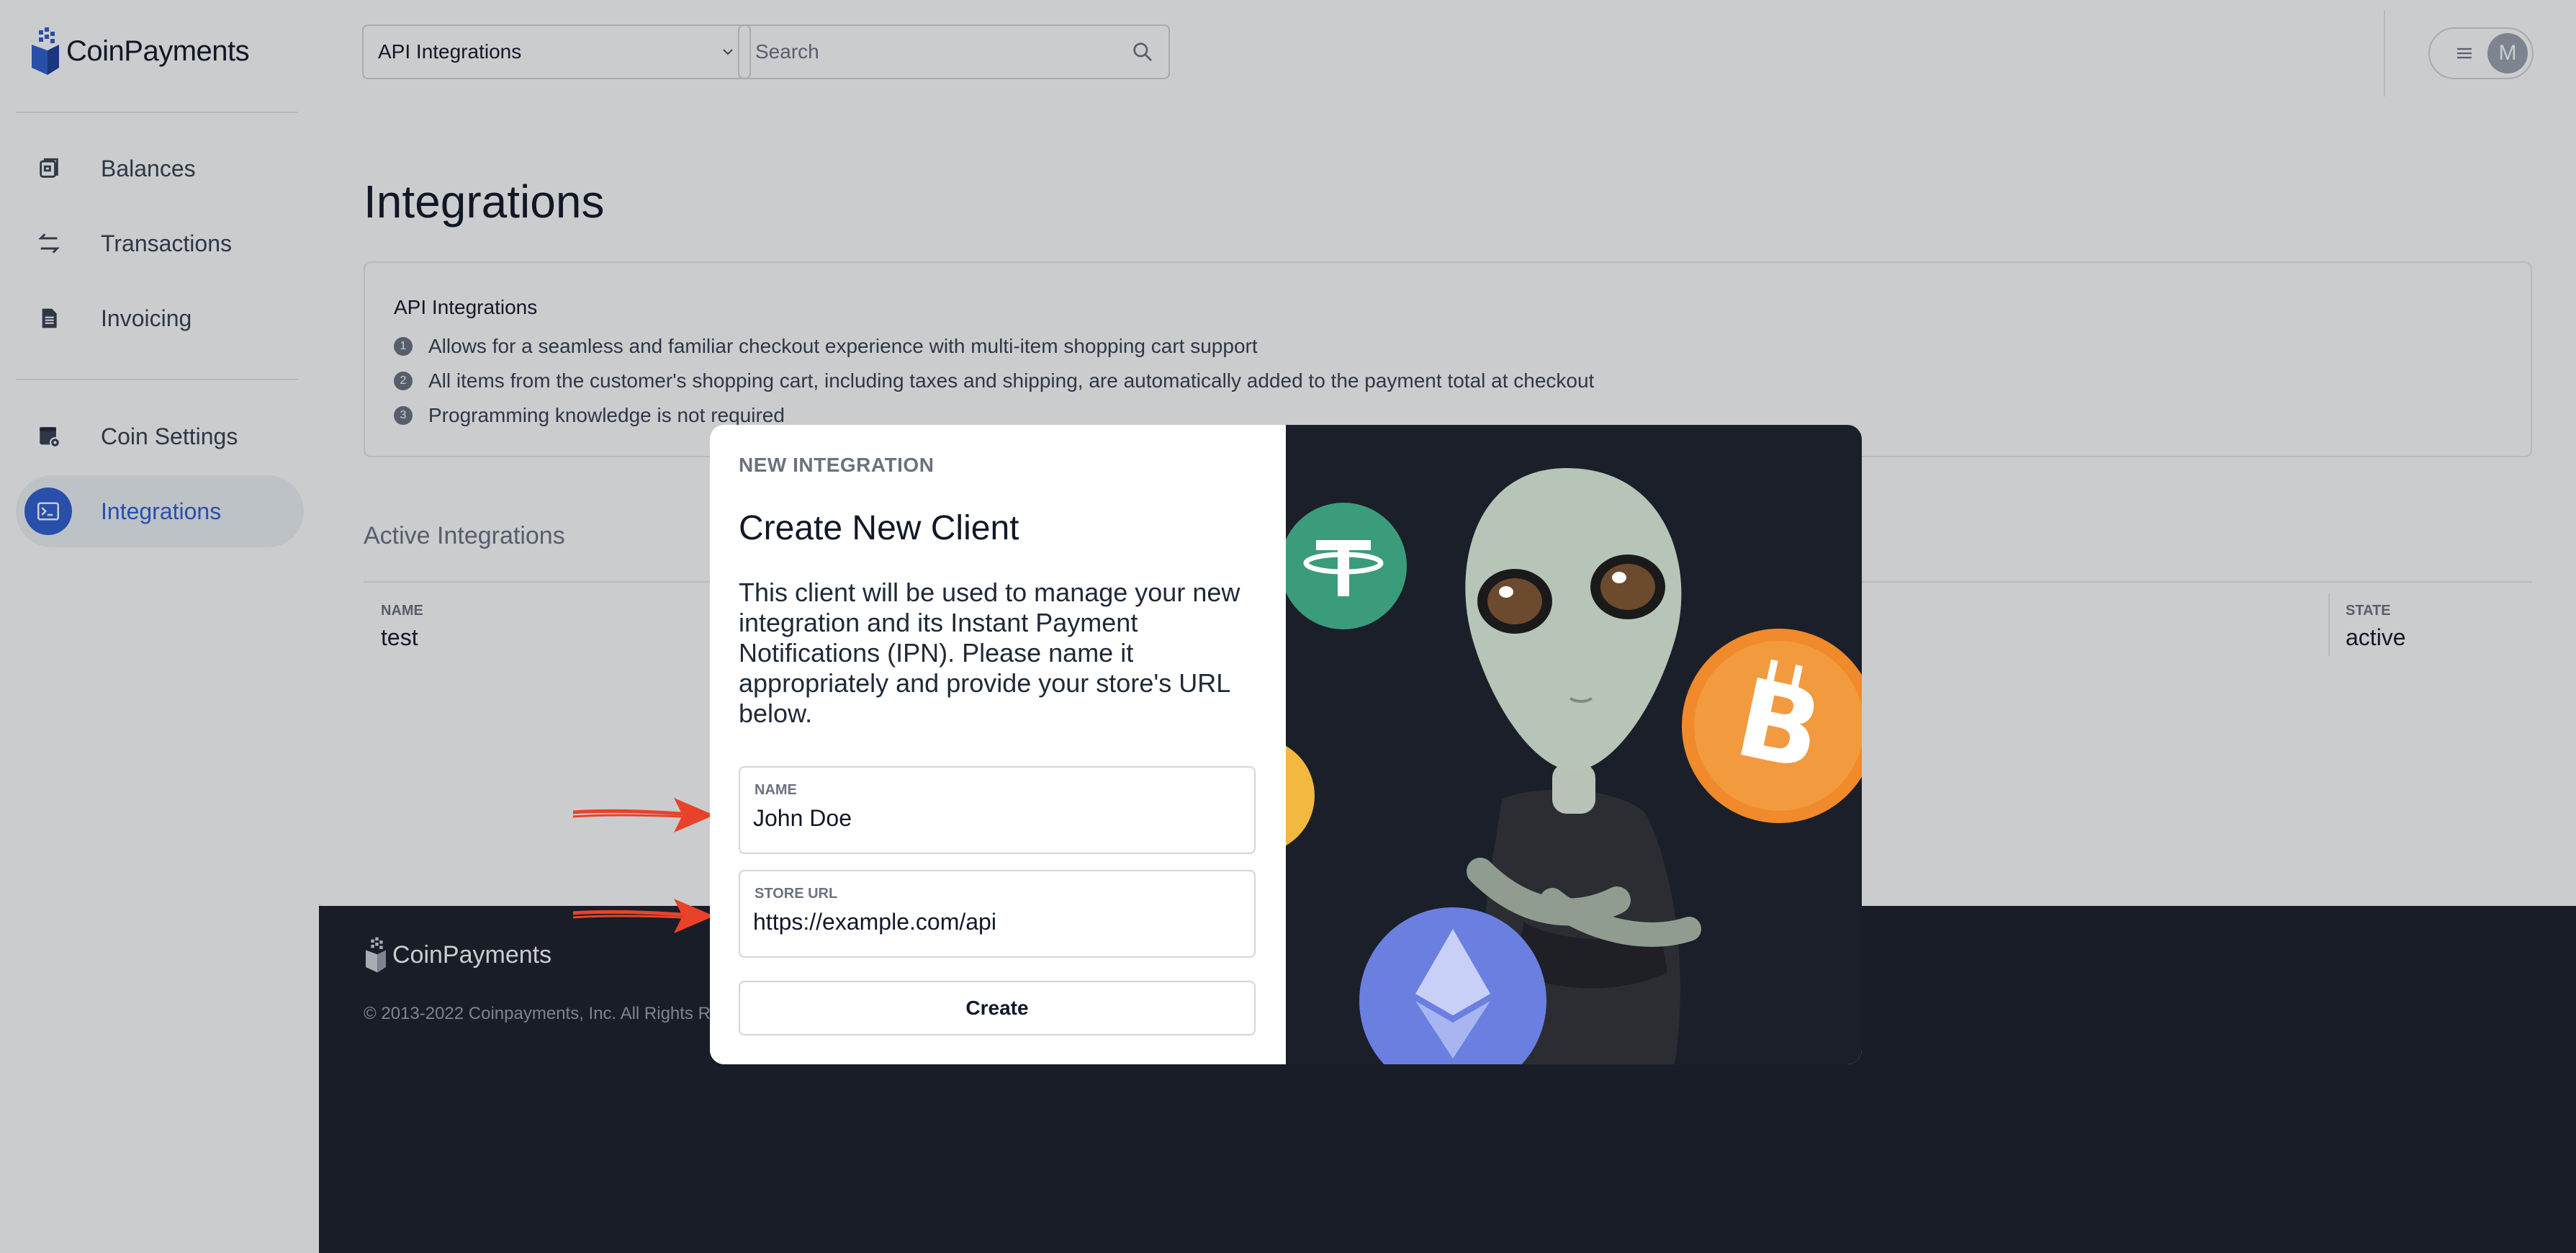  I want to click on tether-coin-icon, so click(1346, 566).